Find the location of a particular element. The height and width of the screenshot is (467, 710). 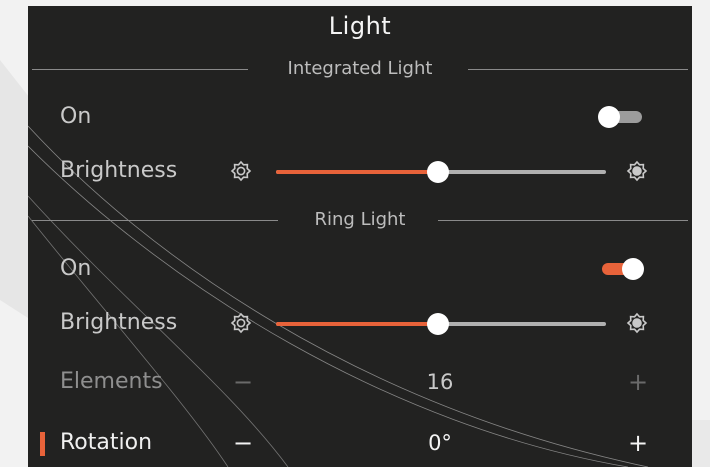

rotation-increase-button: + is located at coordinates (638, 443).